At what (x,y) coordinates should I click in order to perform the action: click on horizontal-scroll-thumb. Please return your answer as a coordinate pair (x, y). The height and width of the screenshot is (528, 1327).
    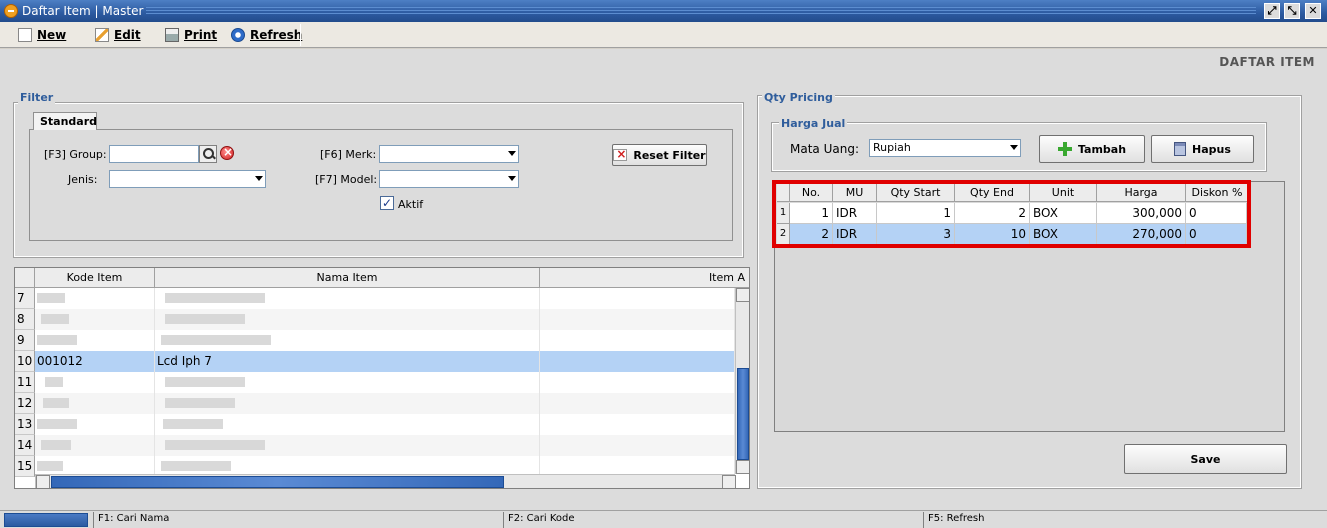
    Looking at the image, I should click on (277, 482).